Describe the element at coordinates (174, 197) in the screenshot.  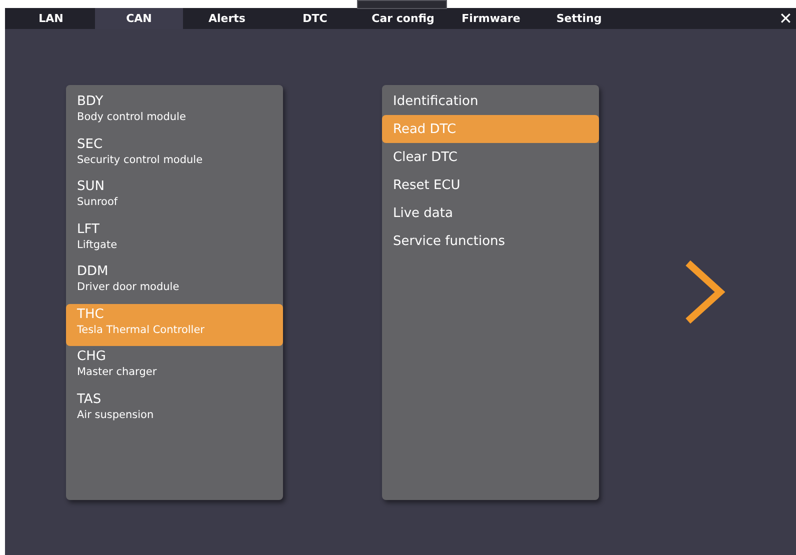
I see `module-item: SUN Sunroof` at that location.